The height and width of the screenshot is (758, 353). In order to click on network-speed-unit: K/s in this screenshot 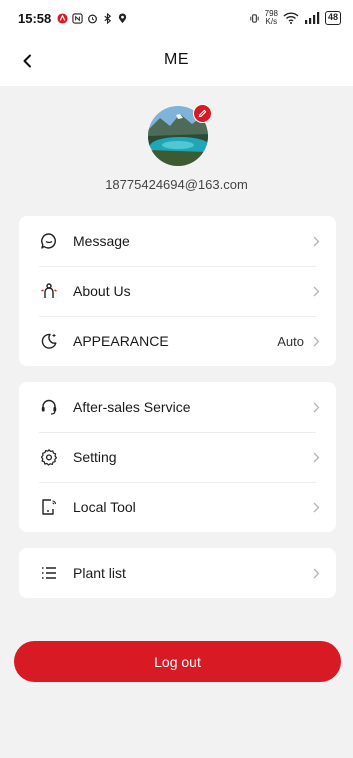, I will do `click(271, 21)`.